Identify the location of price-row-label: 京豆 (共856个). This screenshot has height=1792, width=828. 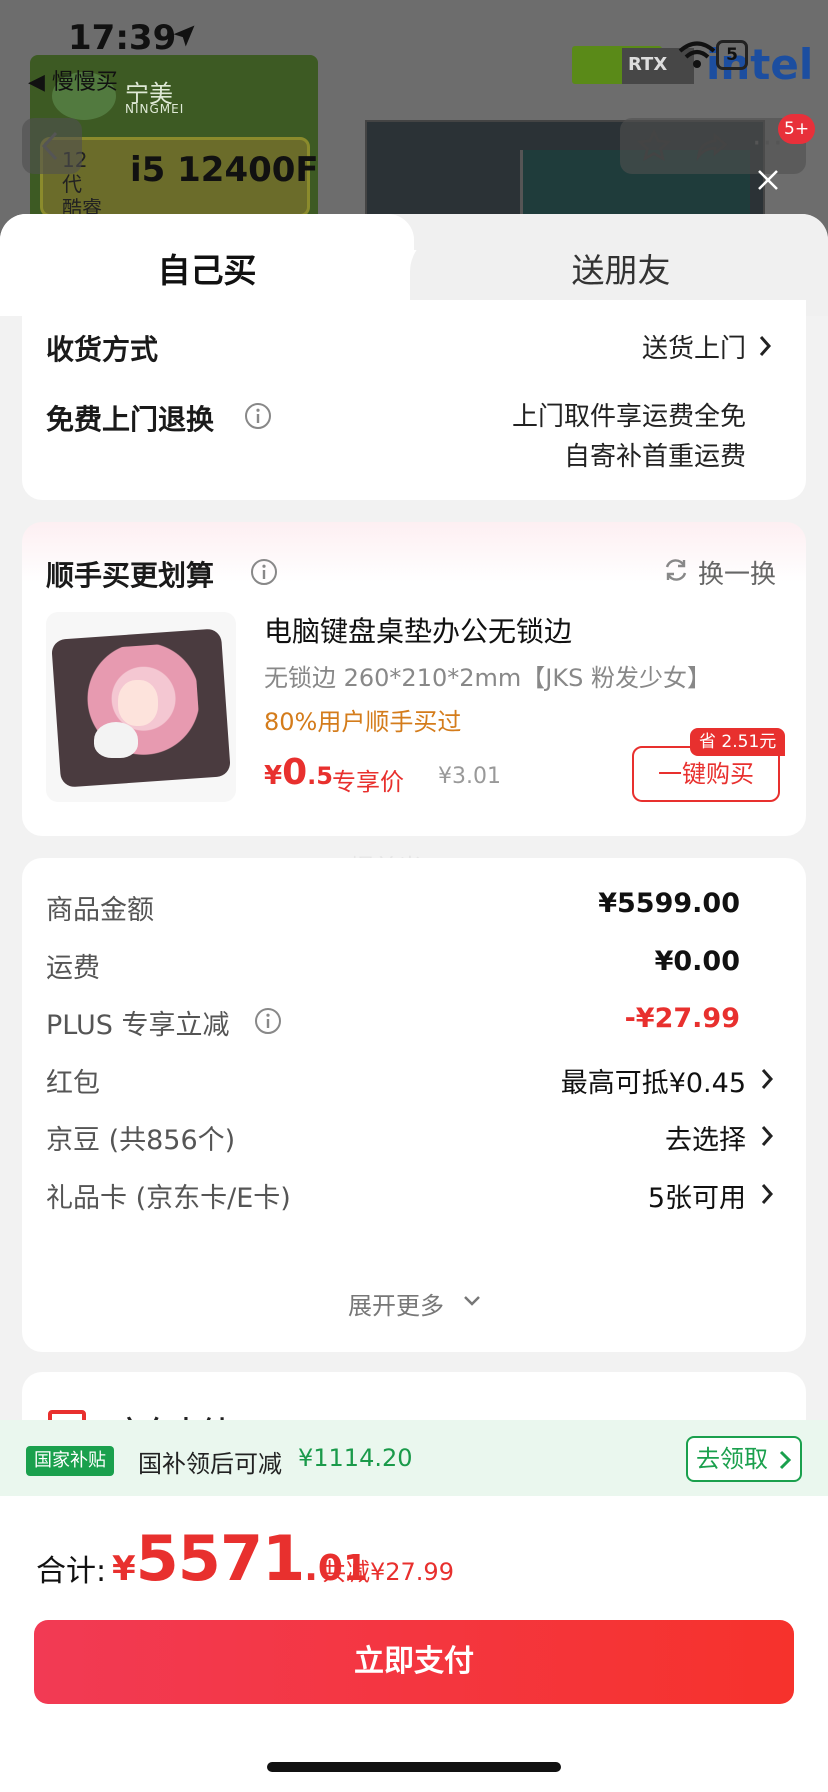
(141, 1140).